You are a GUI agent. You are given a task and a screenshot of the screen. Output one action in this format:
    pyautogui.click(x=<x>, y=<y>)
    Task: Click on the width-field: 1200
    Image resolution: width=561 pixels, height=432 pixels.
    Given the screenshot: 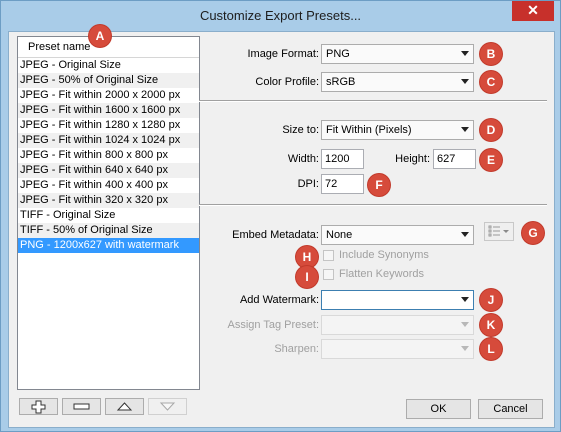 What is the action you would take?
    pyautogui.click(x=342, y=159)
    